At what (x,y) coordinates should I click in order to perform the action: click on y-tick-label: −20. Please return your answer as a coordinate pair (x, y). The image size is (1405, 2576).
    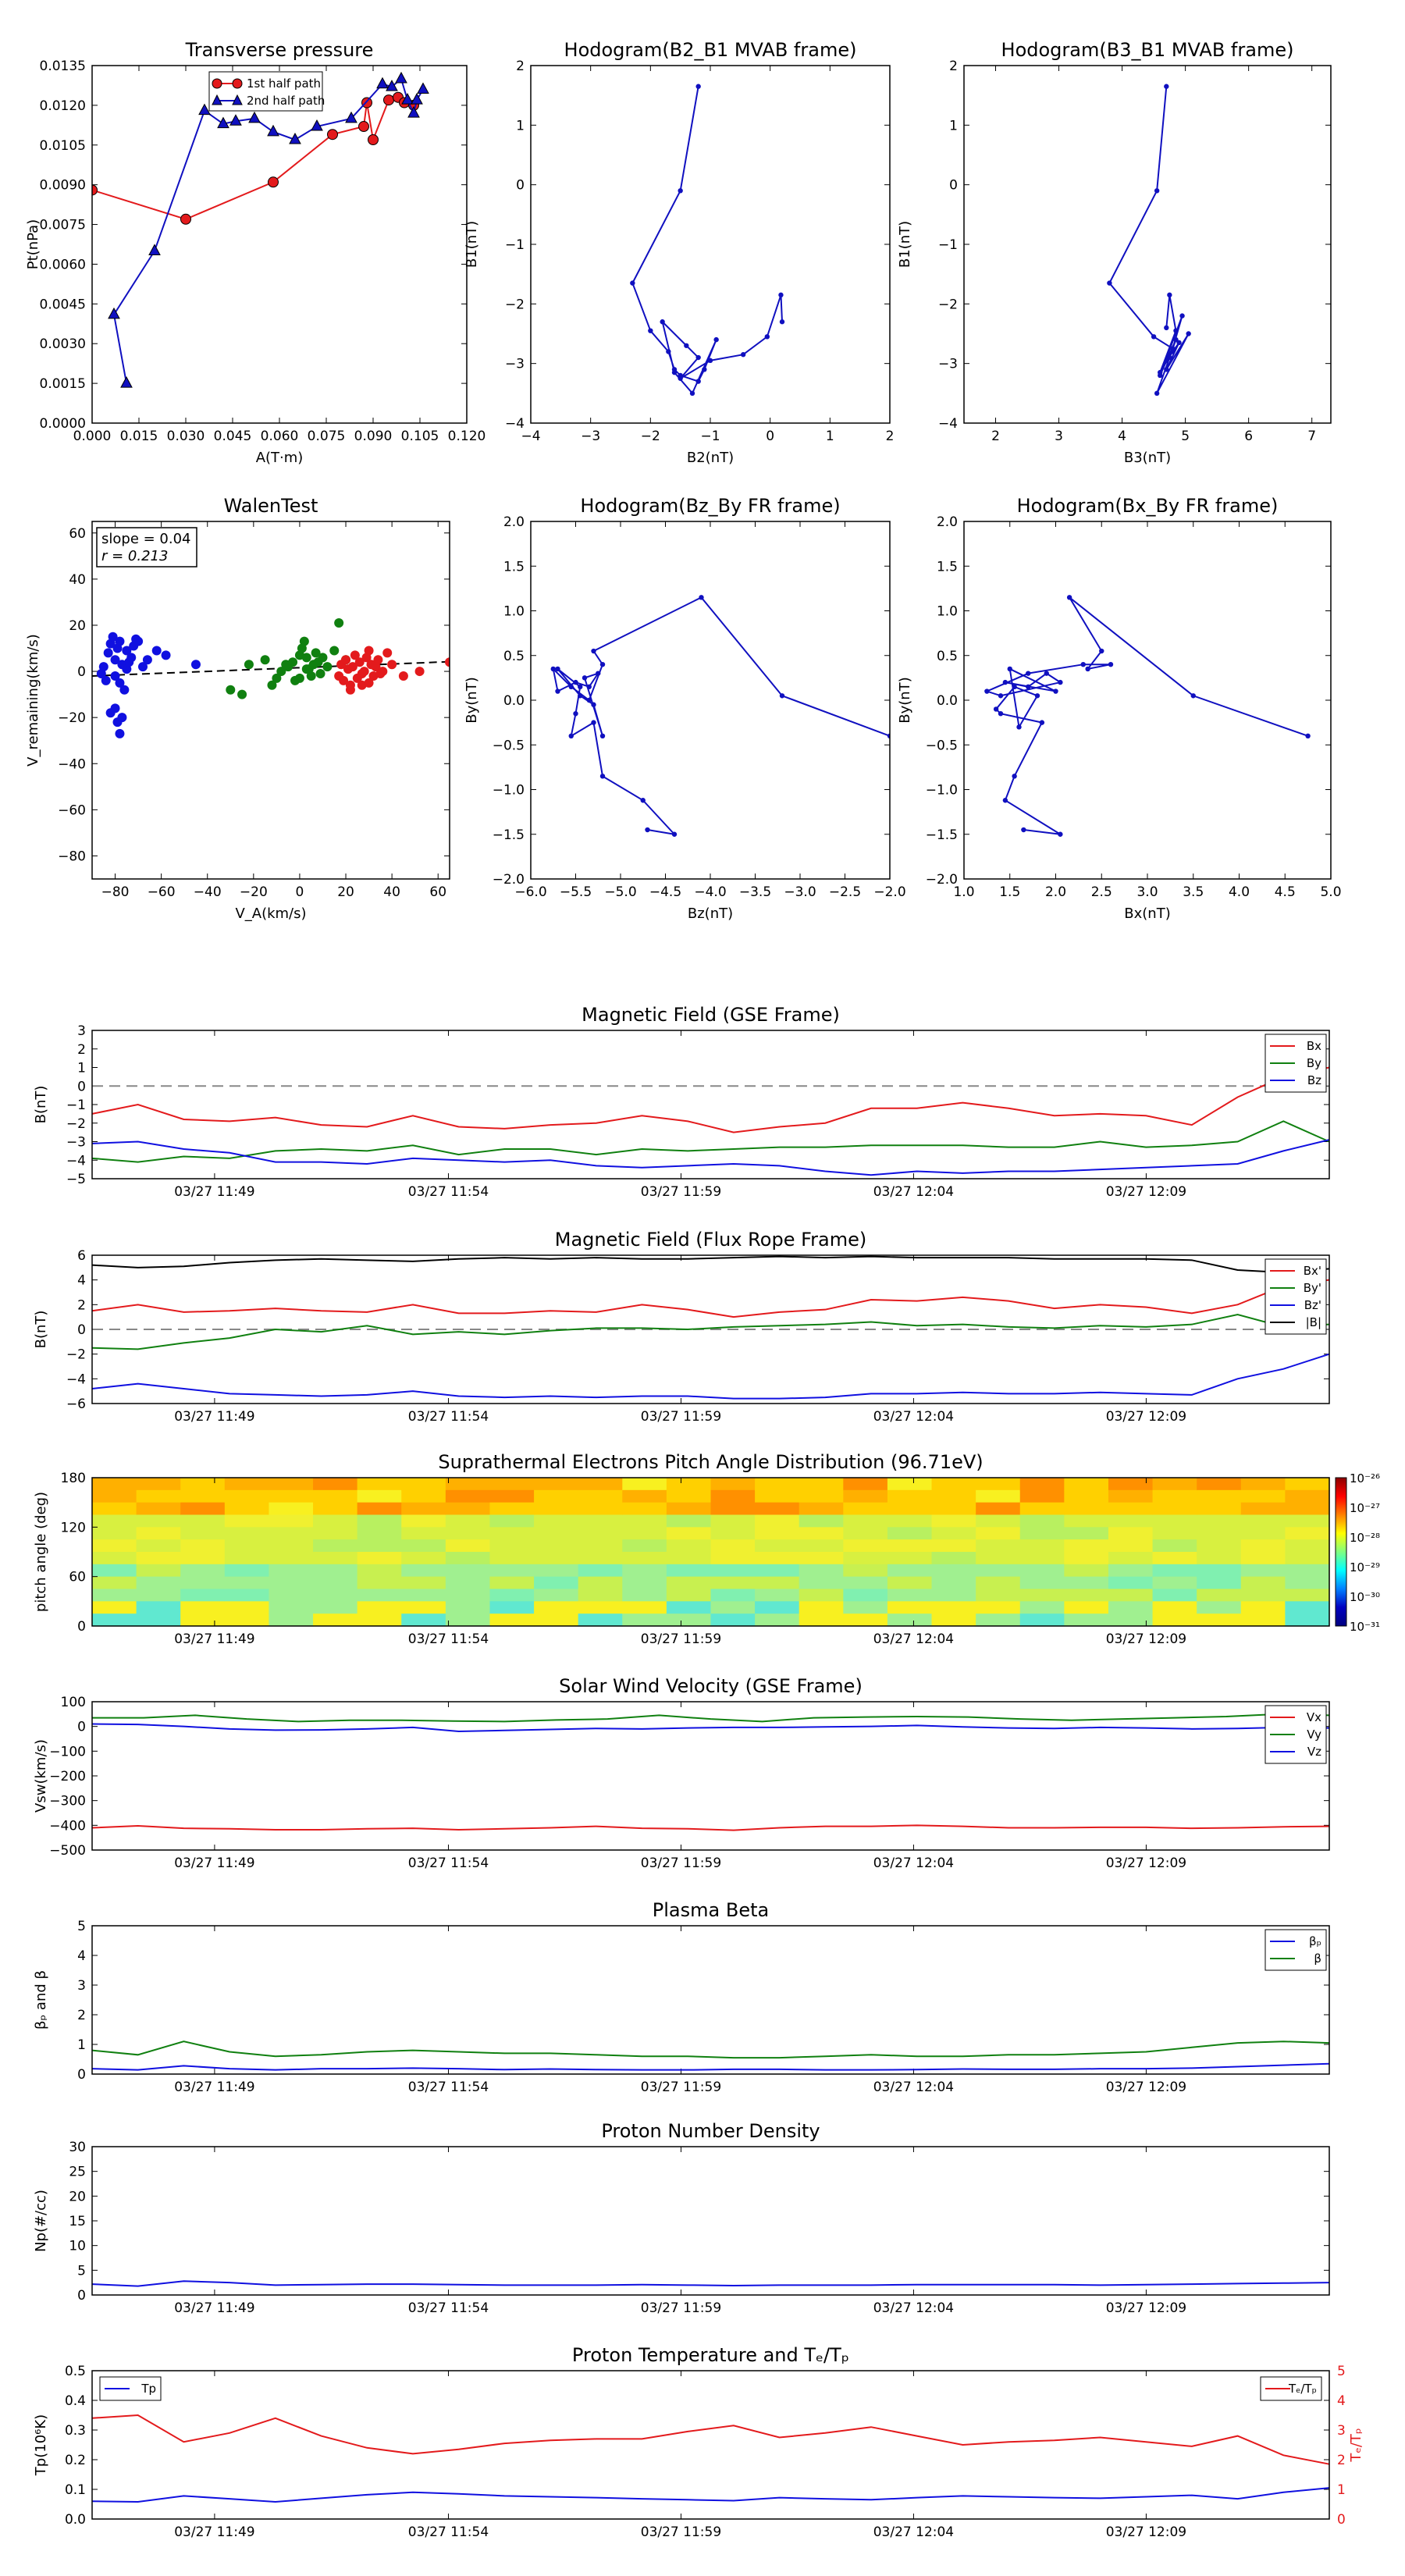
    Looking at the image, I should click on (72, 718).